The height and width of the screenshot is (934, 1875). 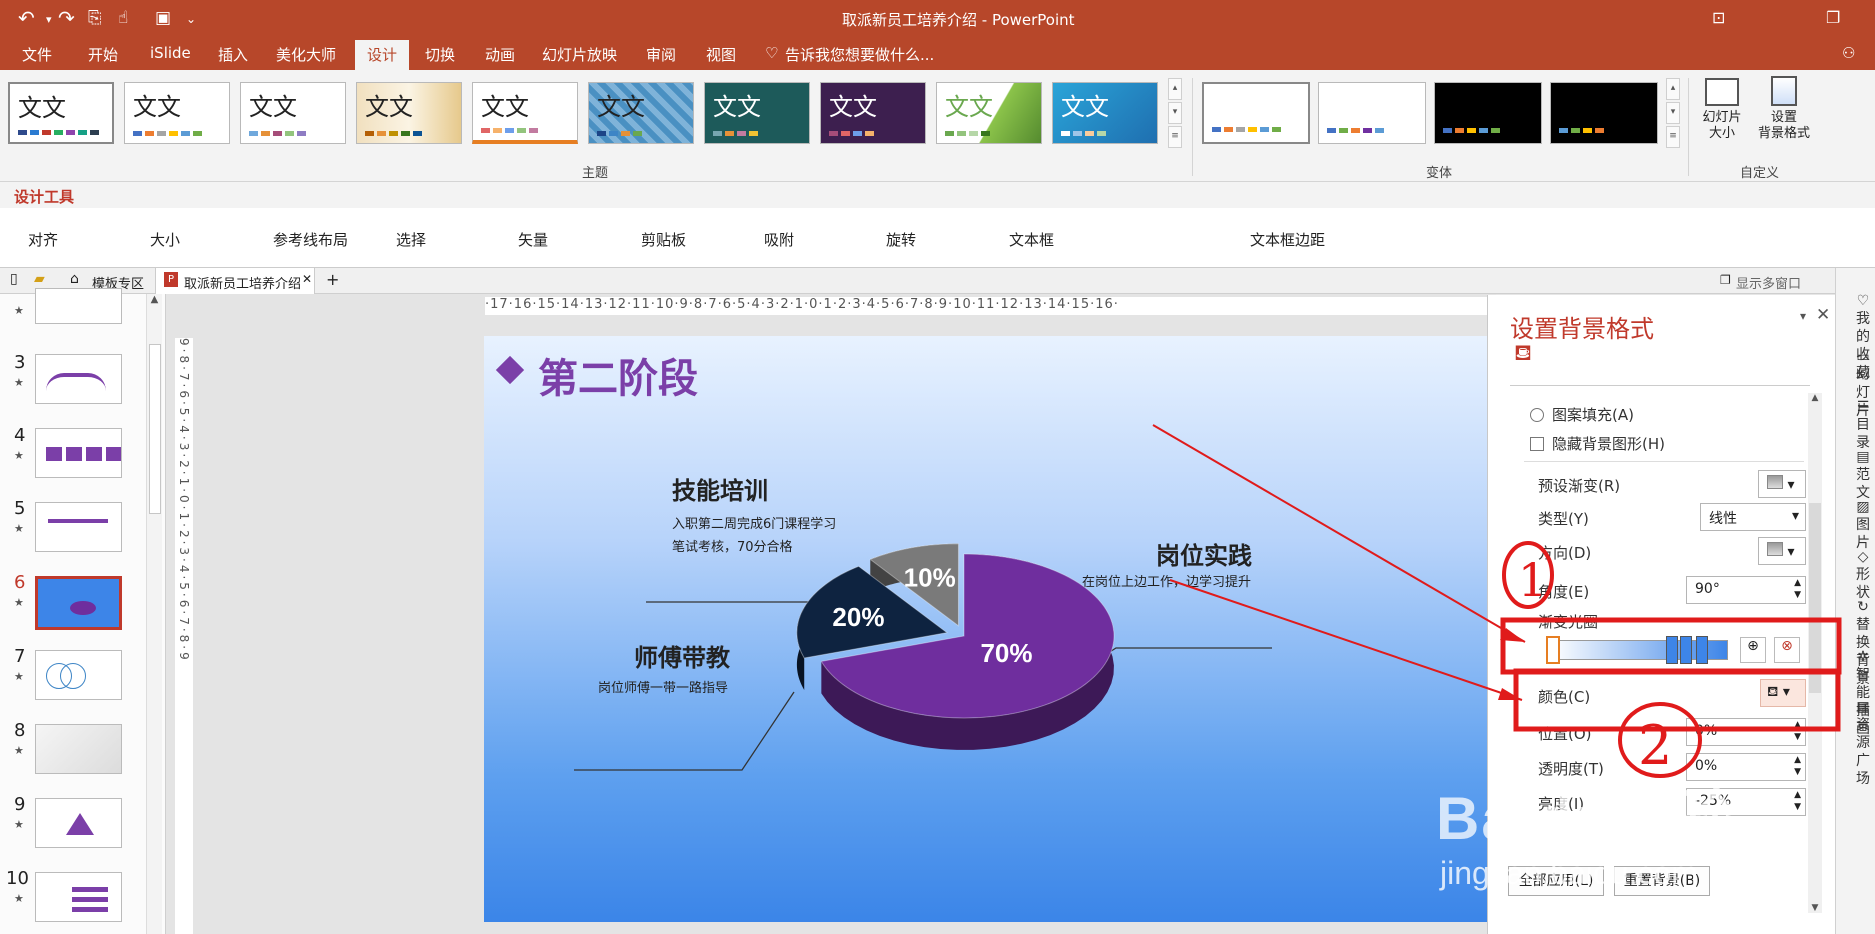 What do you see at coordinates (123, 18) in the screenshot?
I see `touch-mode-icon: ☝` at bounding box center [123, 18].